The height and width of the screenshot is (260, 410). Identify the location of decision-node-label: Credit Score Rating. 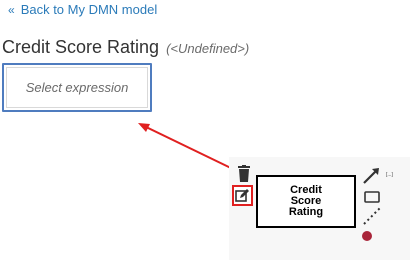
(306, 201).